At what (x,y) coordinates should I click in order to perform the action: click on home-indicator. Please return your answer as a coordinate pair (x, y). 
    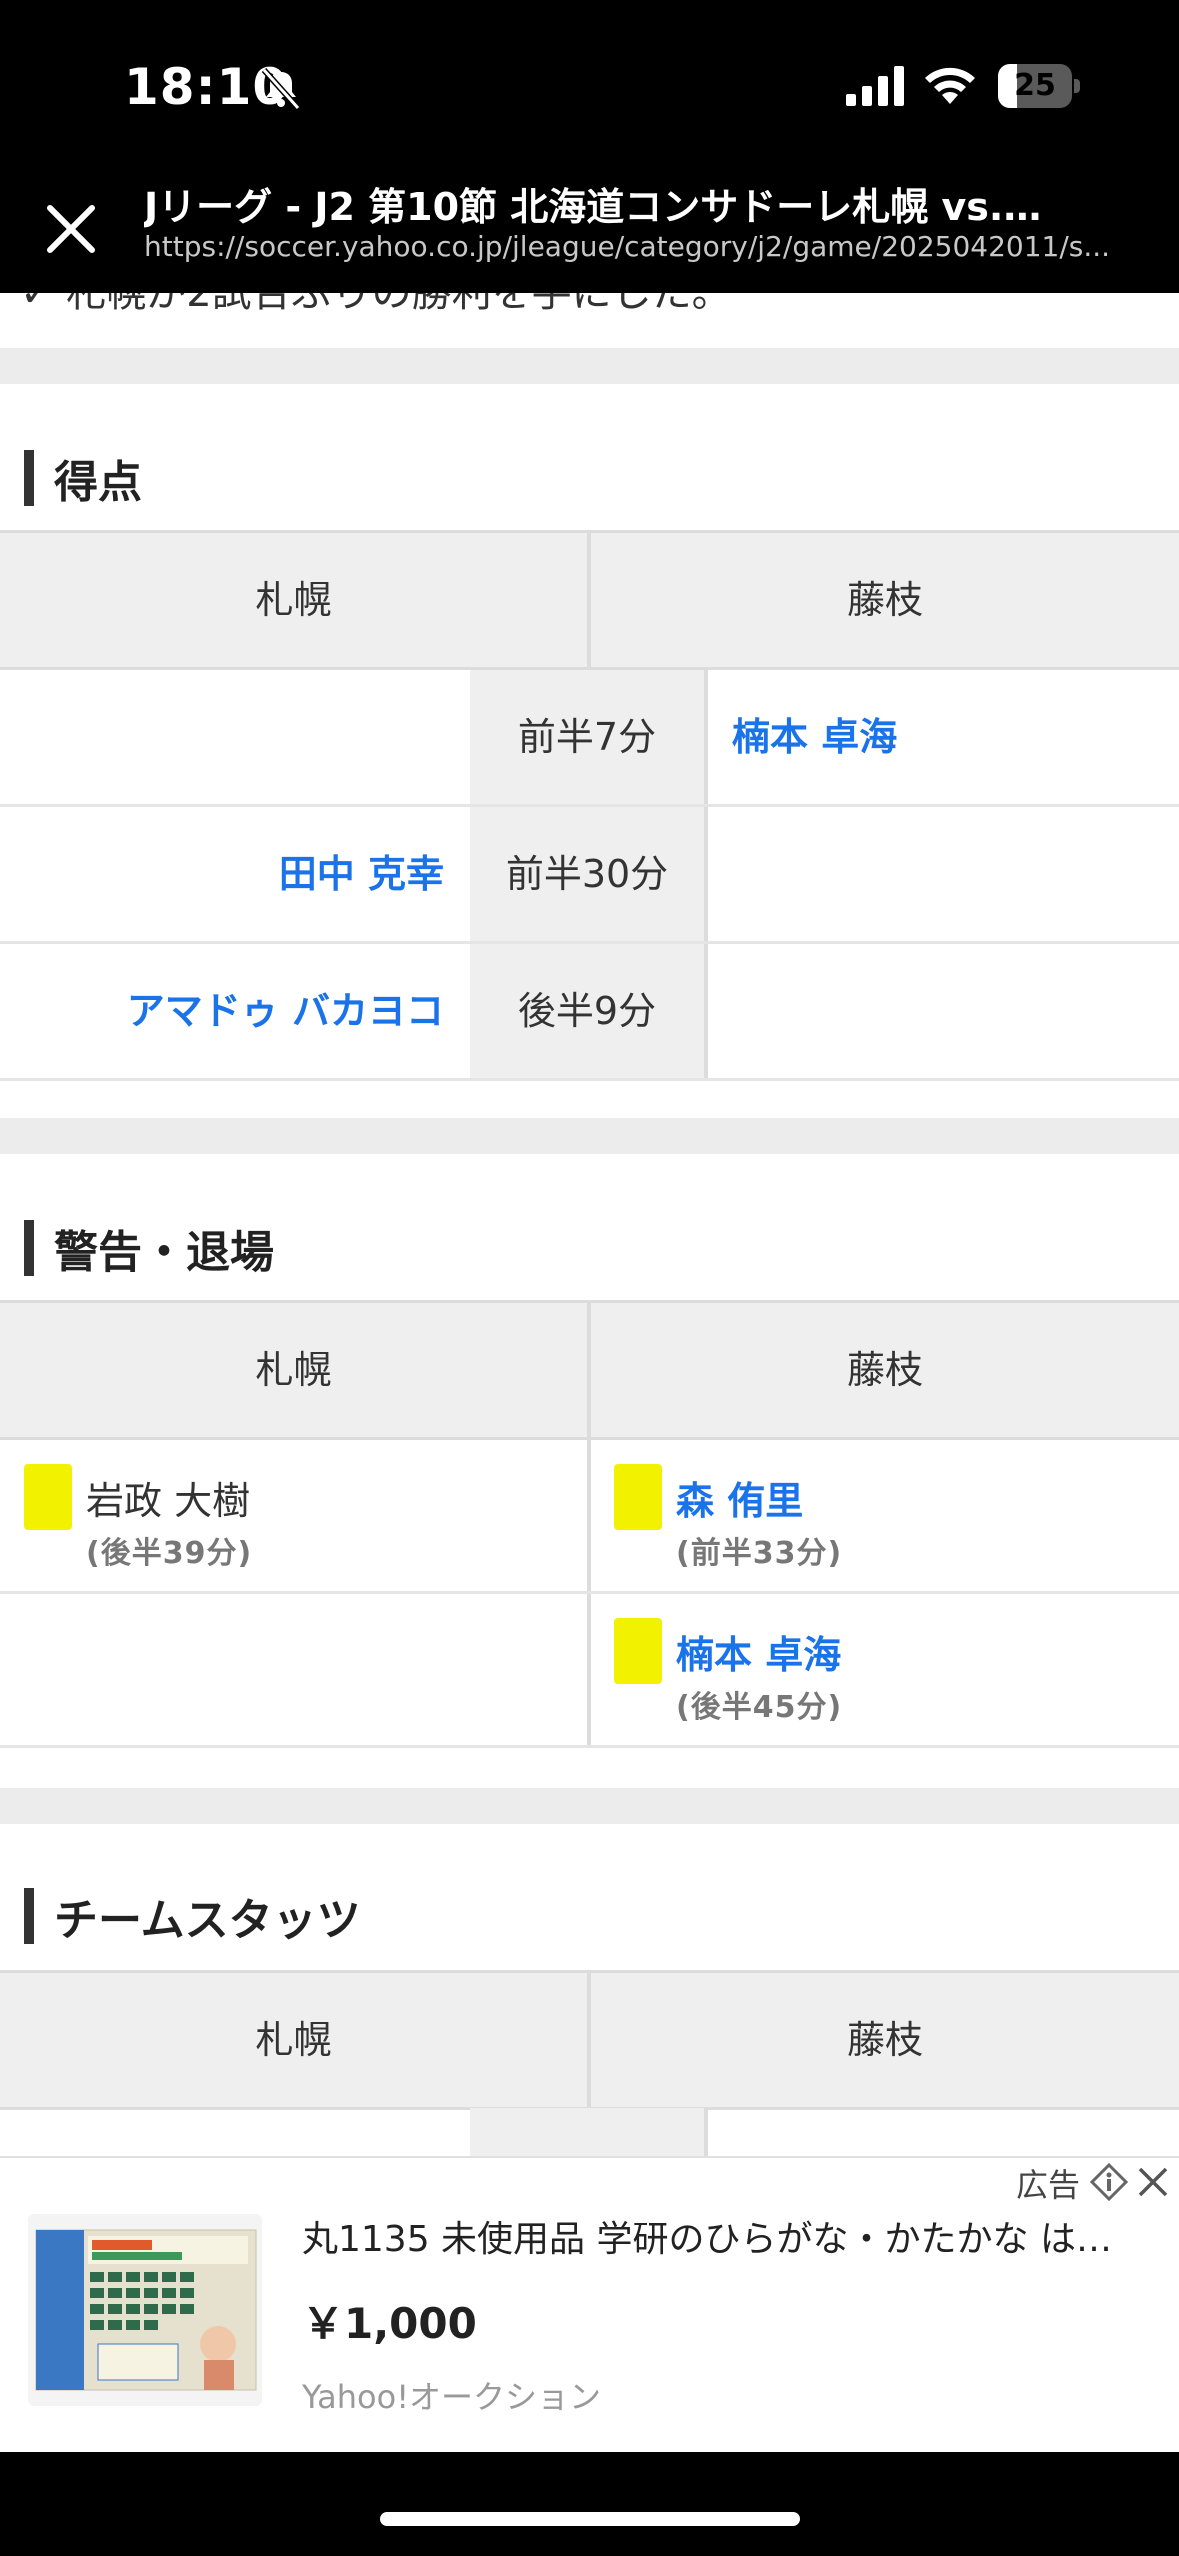
    Looking at the image, I should click on (590, 2519).